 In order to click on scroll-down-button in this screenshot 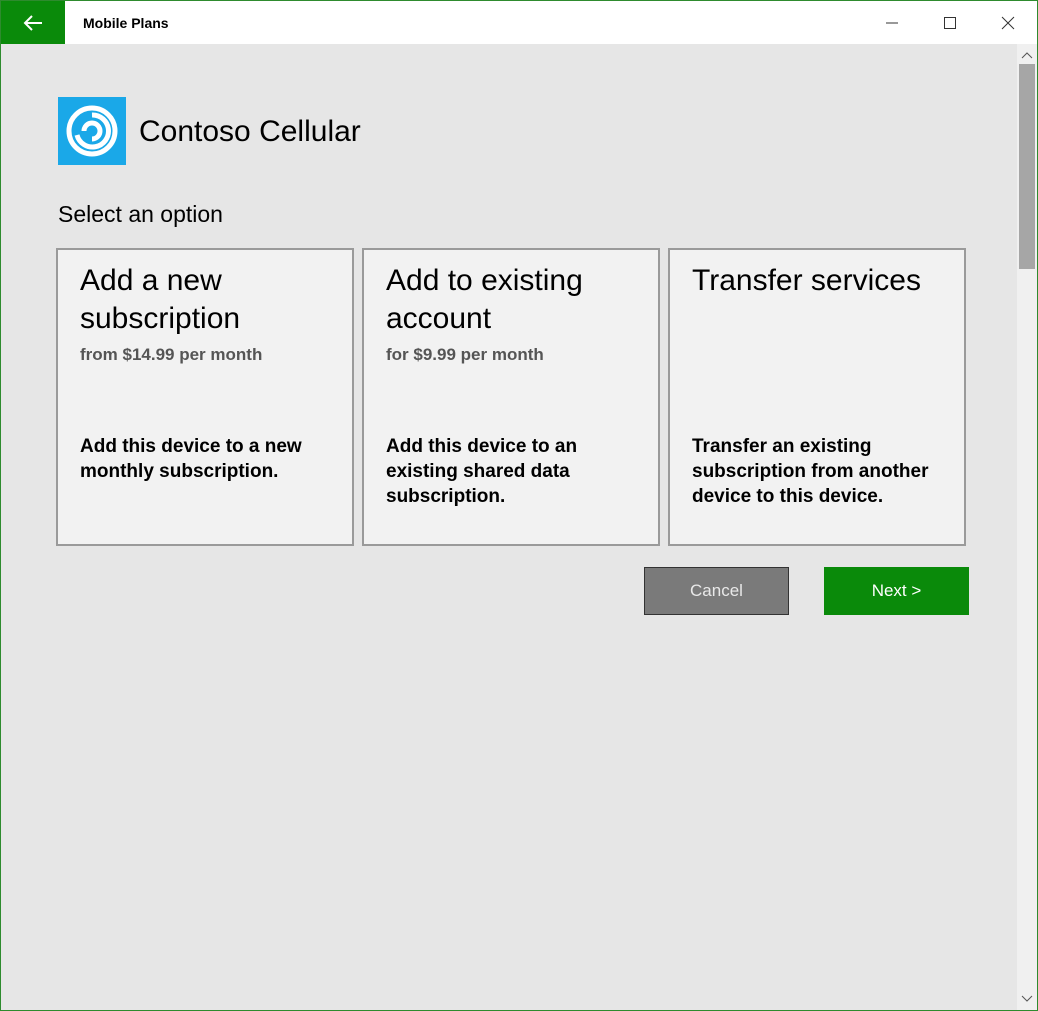, I will do `click(1027, 999)`.